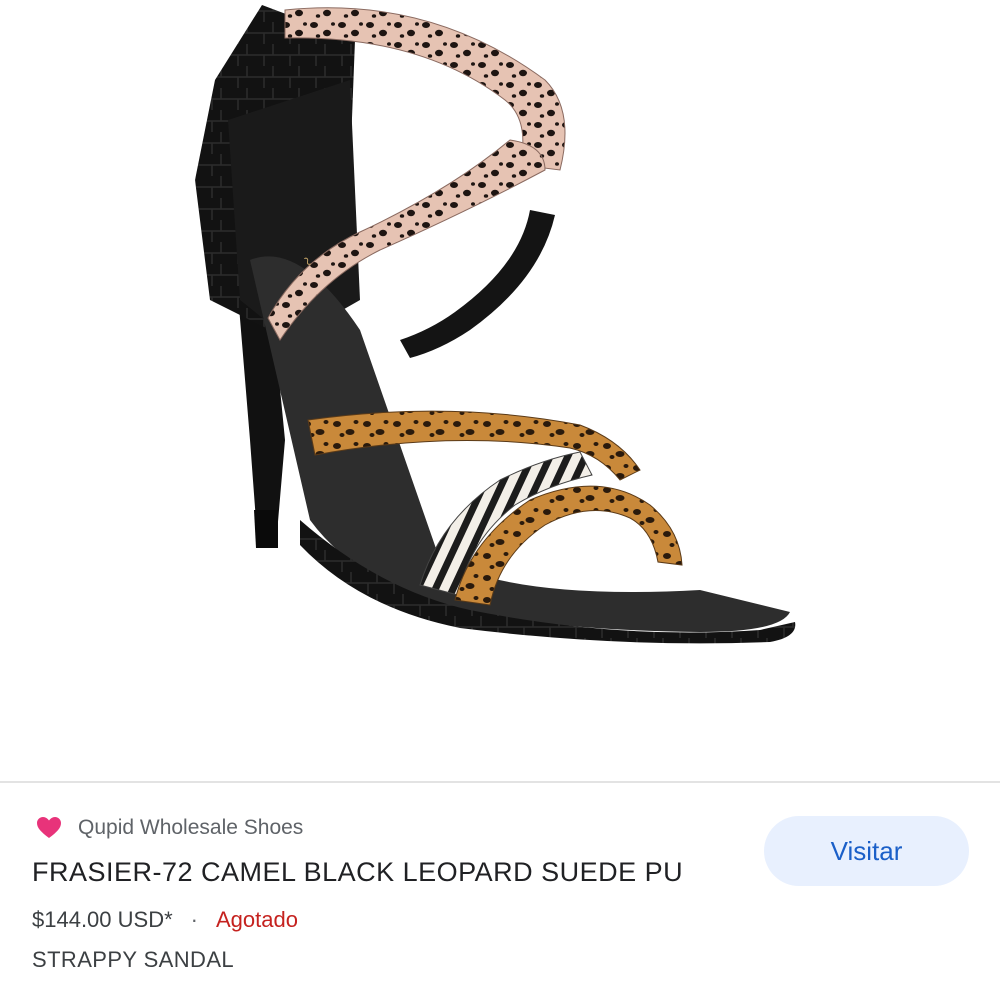 The image size is (1000, 1000). Describe the element at coordinates (49, 827) in the screenshot. I see `pink-heart-icon` at that location.